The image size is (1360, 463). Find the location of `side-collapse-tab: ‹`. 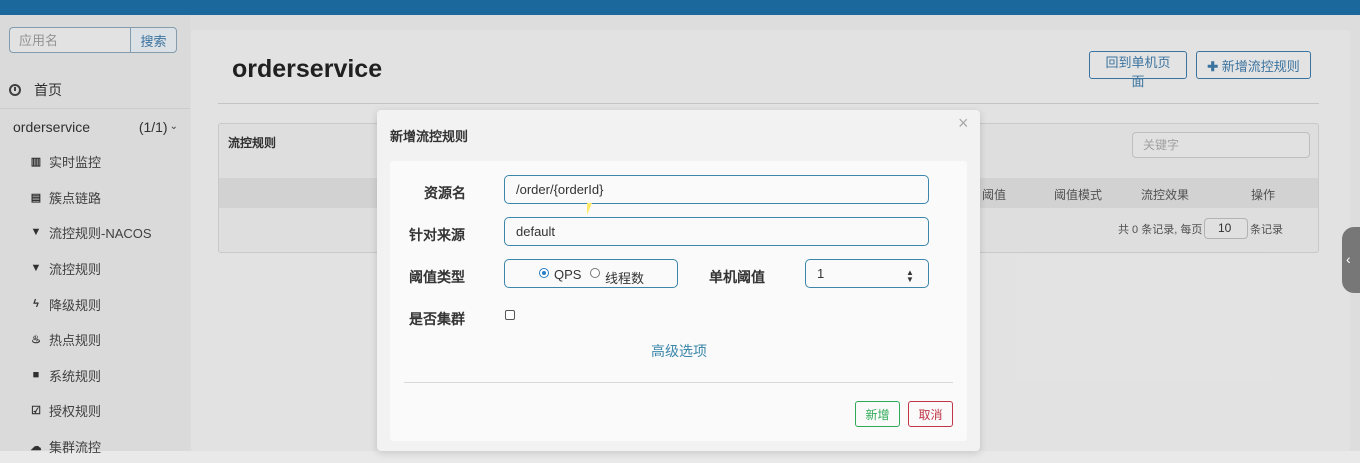

side-collapse-tab: ‹ is located at coordinates (1351, 260).